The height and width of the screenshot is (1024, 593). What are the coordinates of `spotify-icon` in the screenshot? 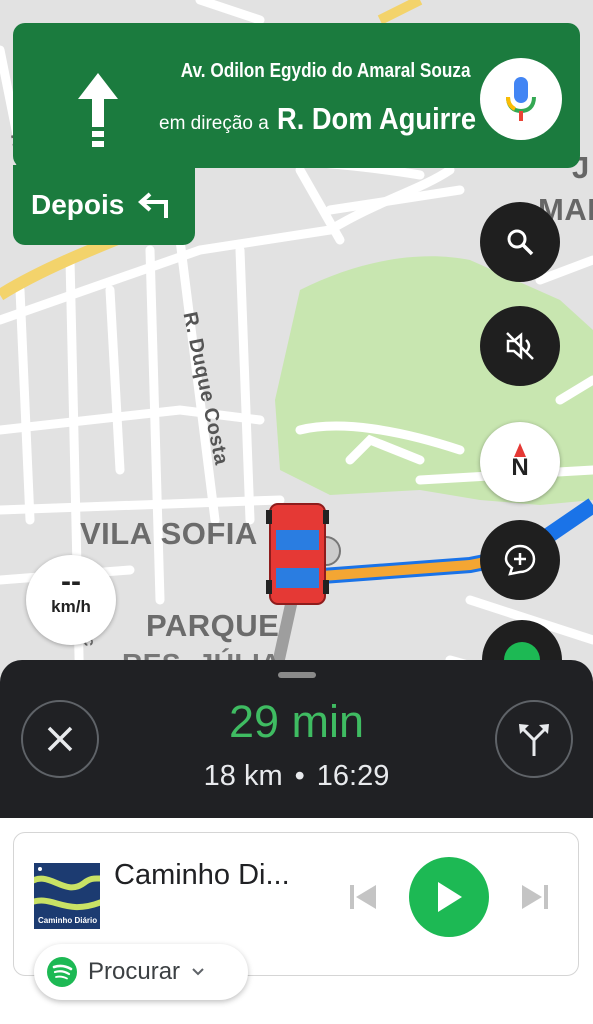 It's located at (62, 972).